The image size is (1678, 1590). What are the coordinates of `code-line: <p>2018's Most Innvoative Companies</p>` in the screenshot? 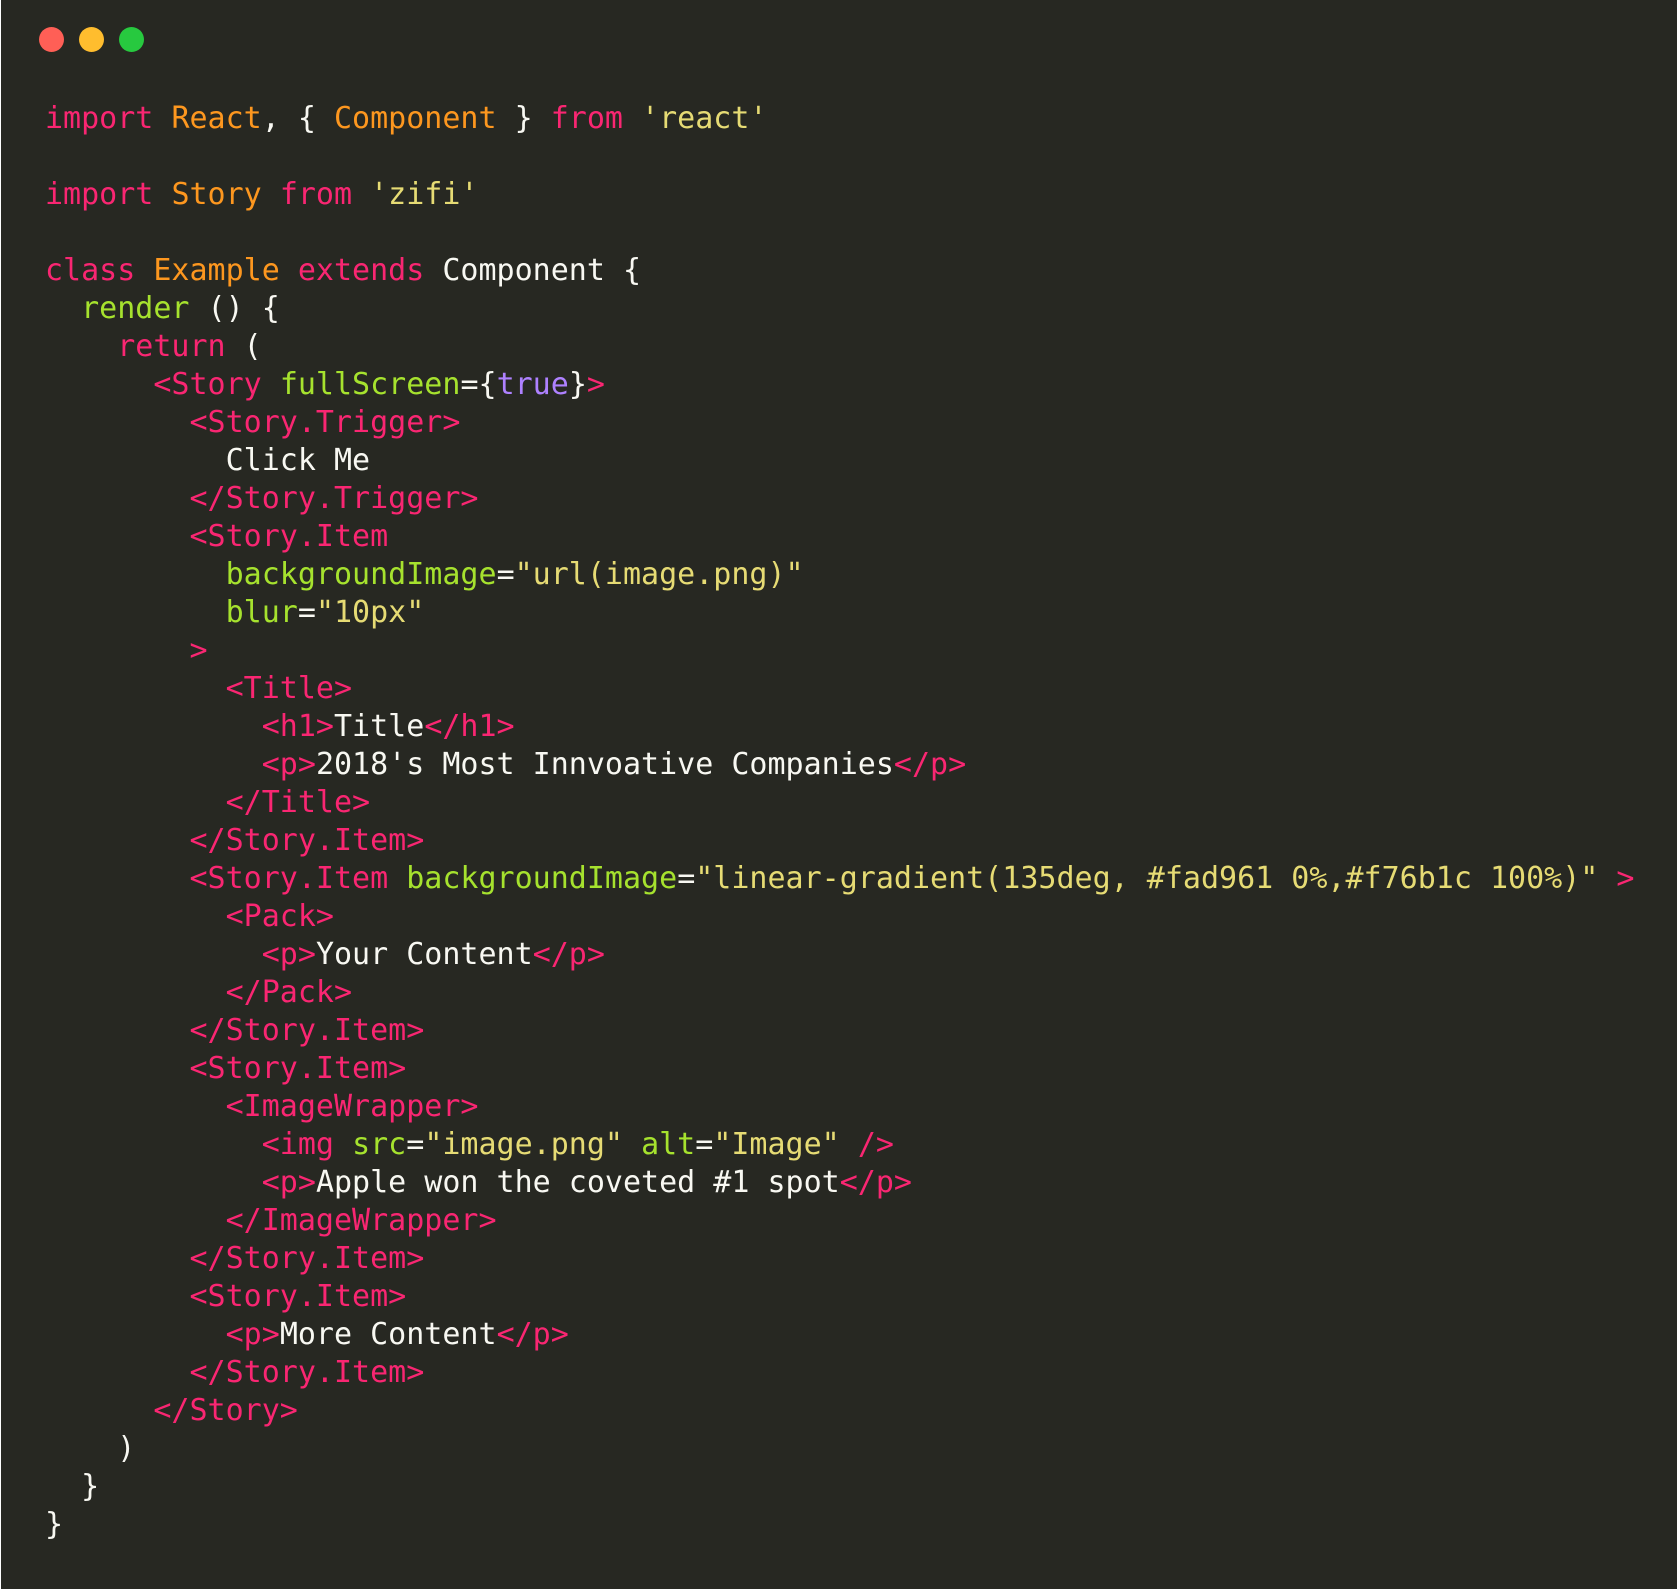 It's located at (839, 765).